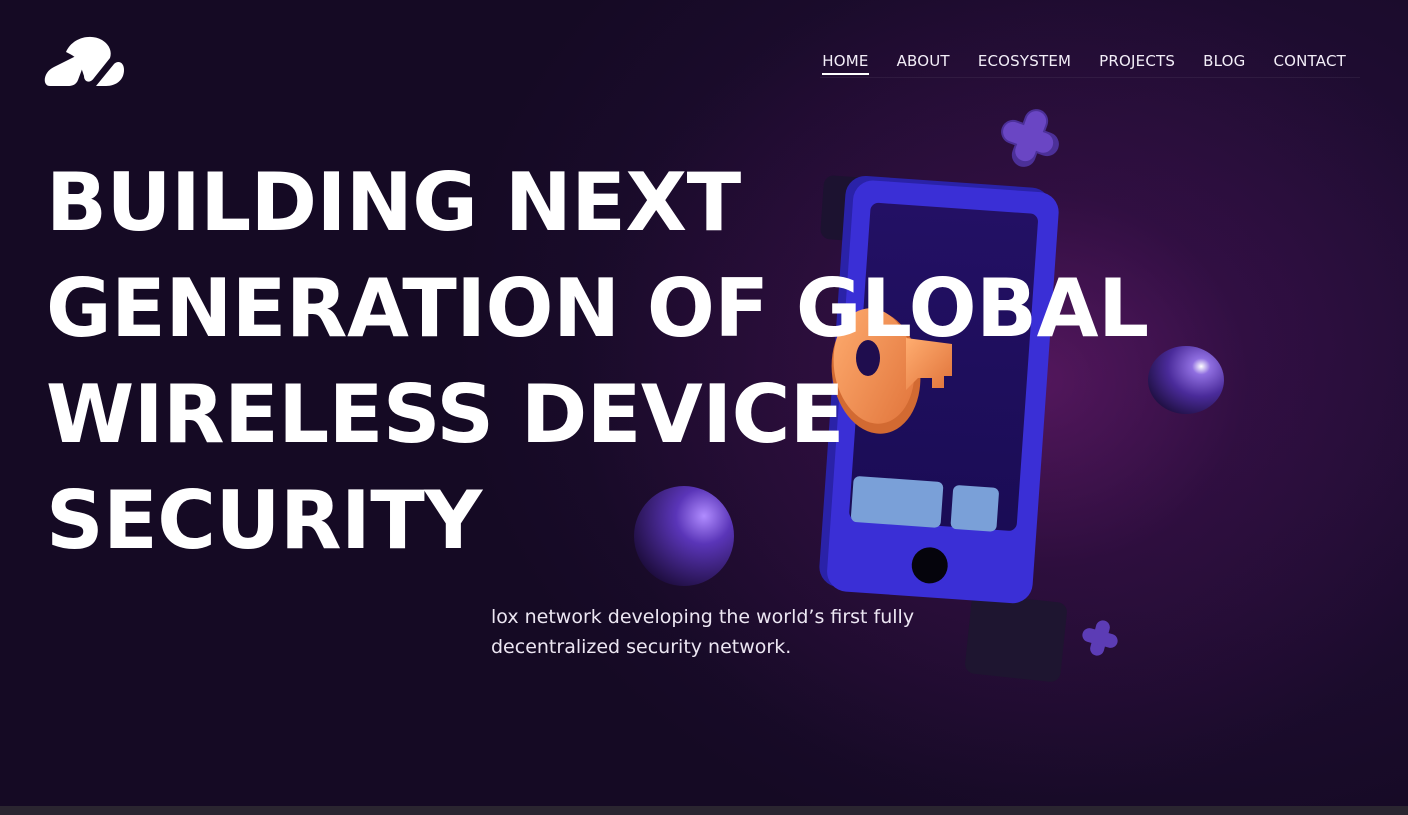  Describe the element at coordinates (393, 202) in the screenshot. I see `headline-line-1: BUILDING NEXT` at that location.